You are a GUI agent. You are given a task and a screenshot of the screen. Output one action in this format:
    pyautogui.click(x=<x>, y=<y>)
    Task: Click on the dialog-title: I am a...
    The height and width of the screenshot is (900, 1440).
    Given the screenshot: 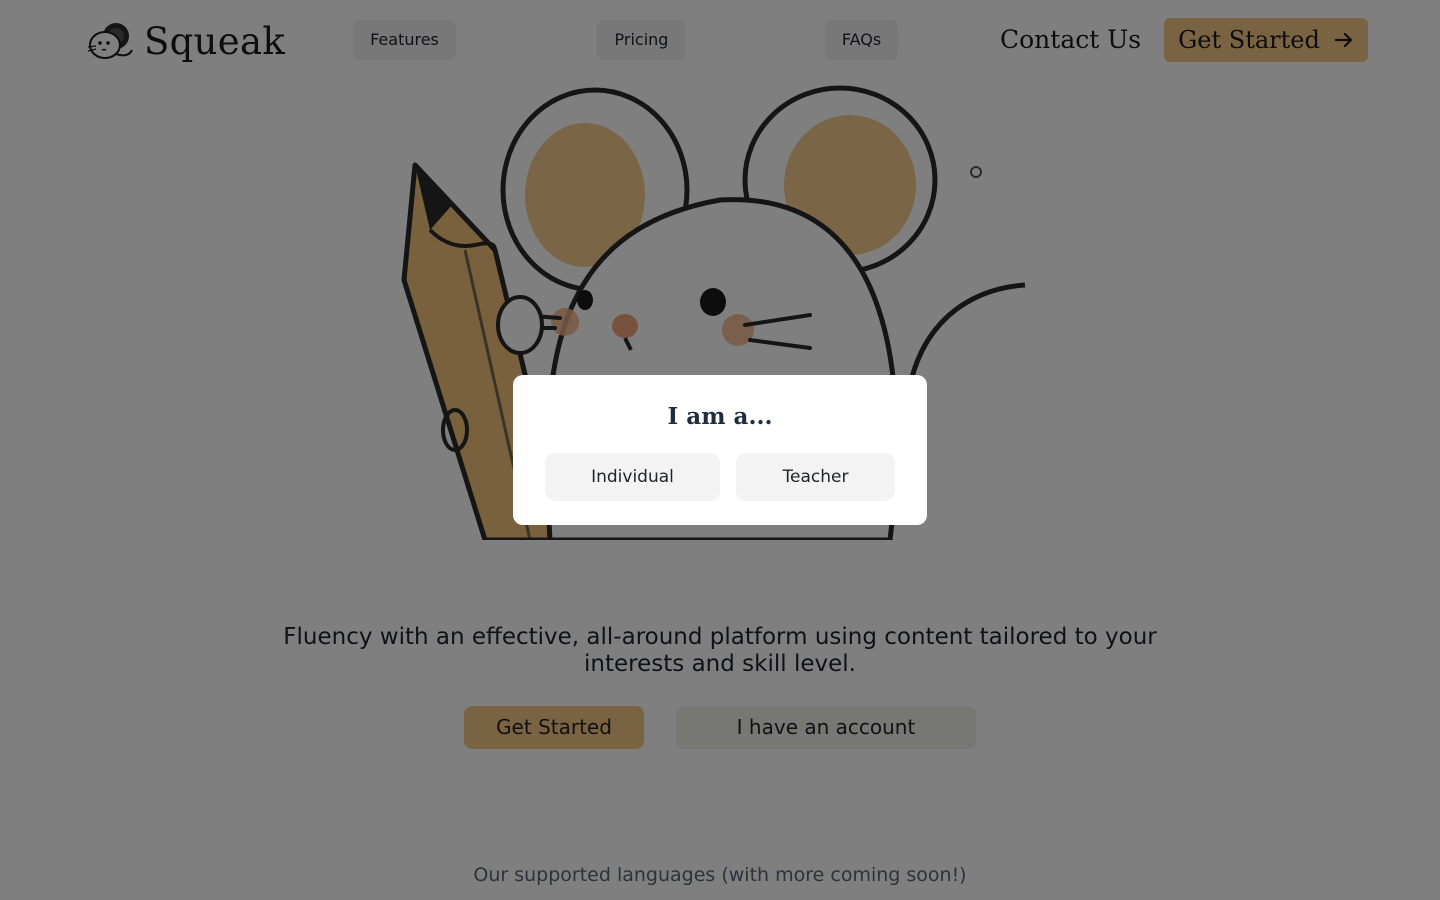 What is the action you would take?
    pyautogui.click(x=720, y=416)
    